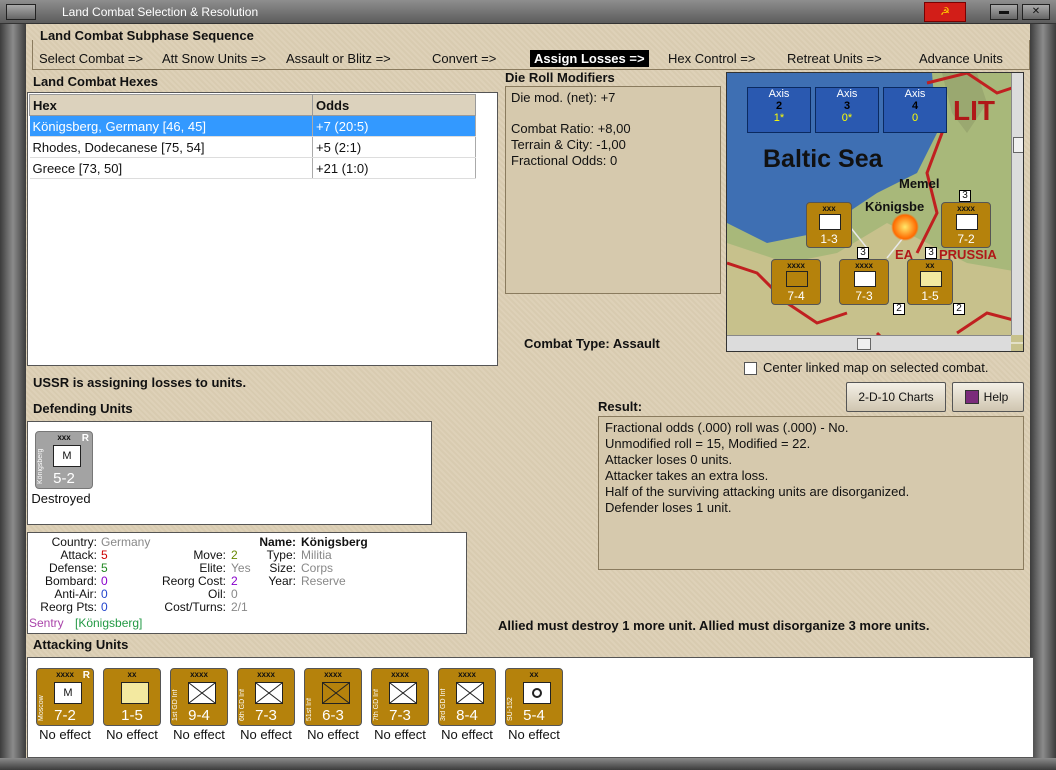 The height and width of the screenshot is (770, 1056). I want to click on land-combat-hexes-title: Land Combat Hexes, so click(95, 81).